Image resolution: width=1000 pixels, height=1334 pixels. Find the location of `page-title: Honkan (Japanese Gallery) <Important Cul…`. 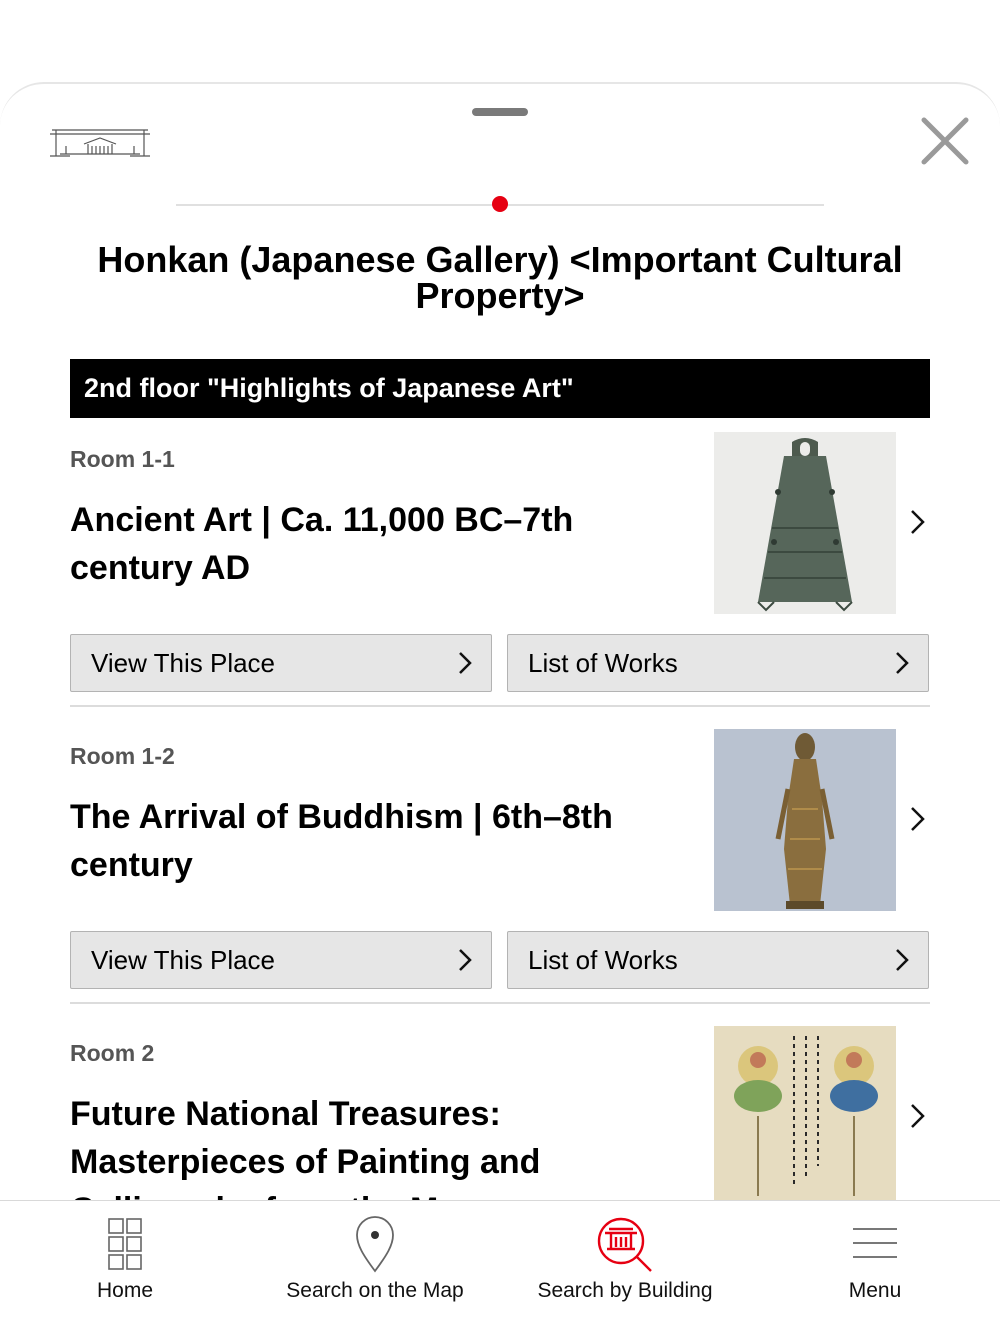

page-title: Honkan (Japanese Gallery) <Important Cul… is located at coordinates (500, 277).